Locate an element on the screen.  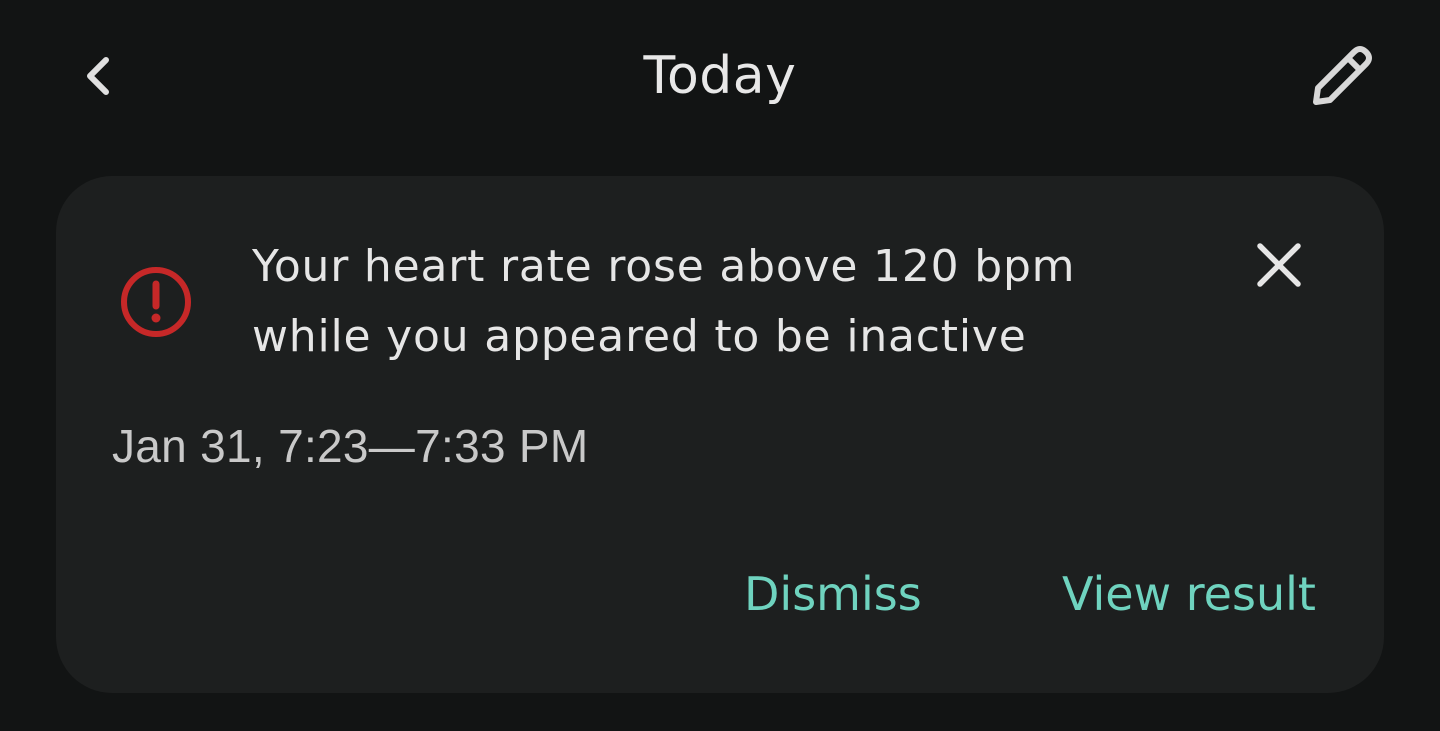
close-icon is located at coordinates (1279, 265).